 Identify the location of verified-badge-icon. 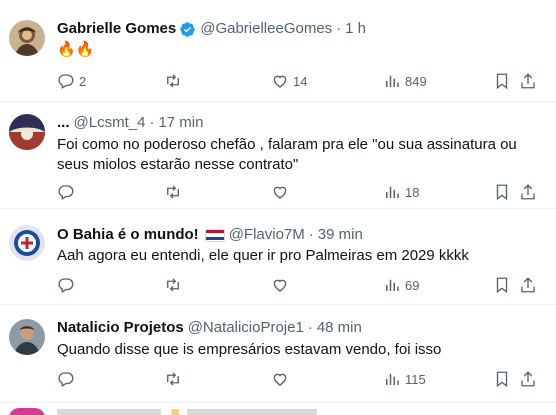
(187, 29).